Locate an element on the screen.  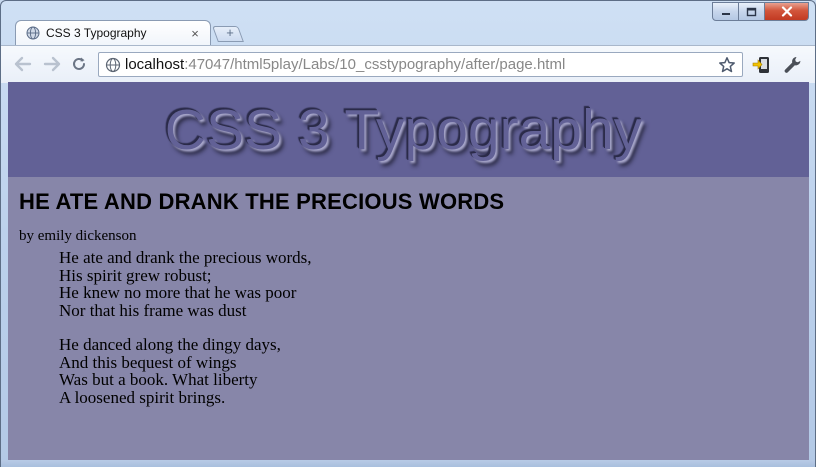
poem-line: He ate and drank the precious words, is located at coordinates (185, 257).